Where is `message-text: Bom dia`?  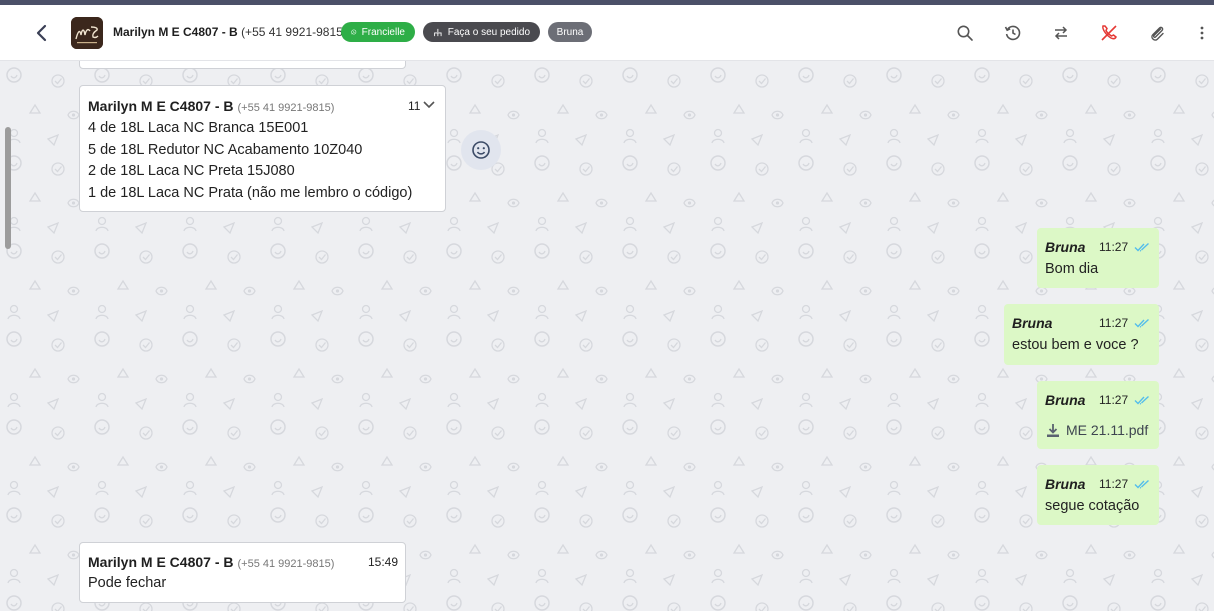 message-text: Bom dia is located at coordinates (1072, 269).